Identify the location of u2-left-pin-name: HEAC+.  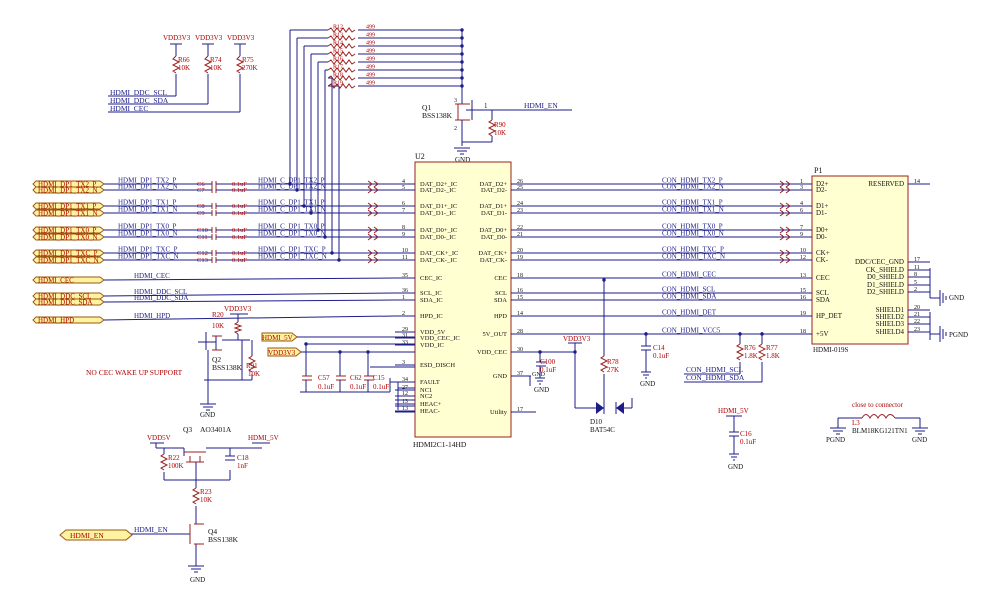
(431, 404).